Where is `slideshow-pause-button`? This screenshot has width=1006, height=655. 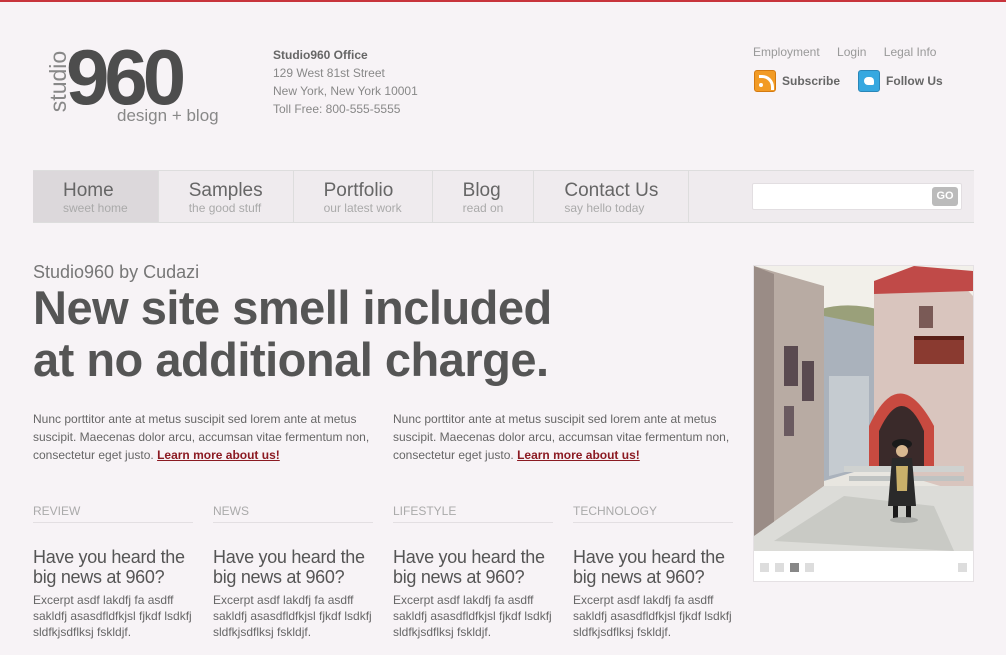
slideshow-pause-button is located at coordinates (962, 567).